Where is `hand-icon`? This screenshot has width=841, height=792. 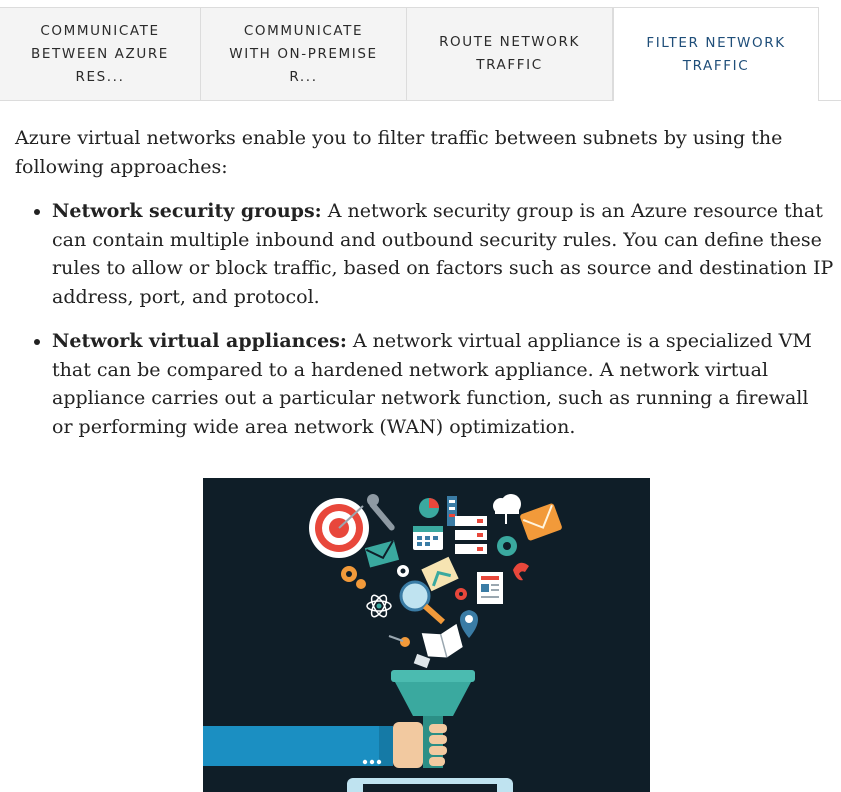
hand-icon is located at coordinates (325, 745).